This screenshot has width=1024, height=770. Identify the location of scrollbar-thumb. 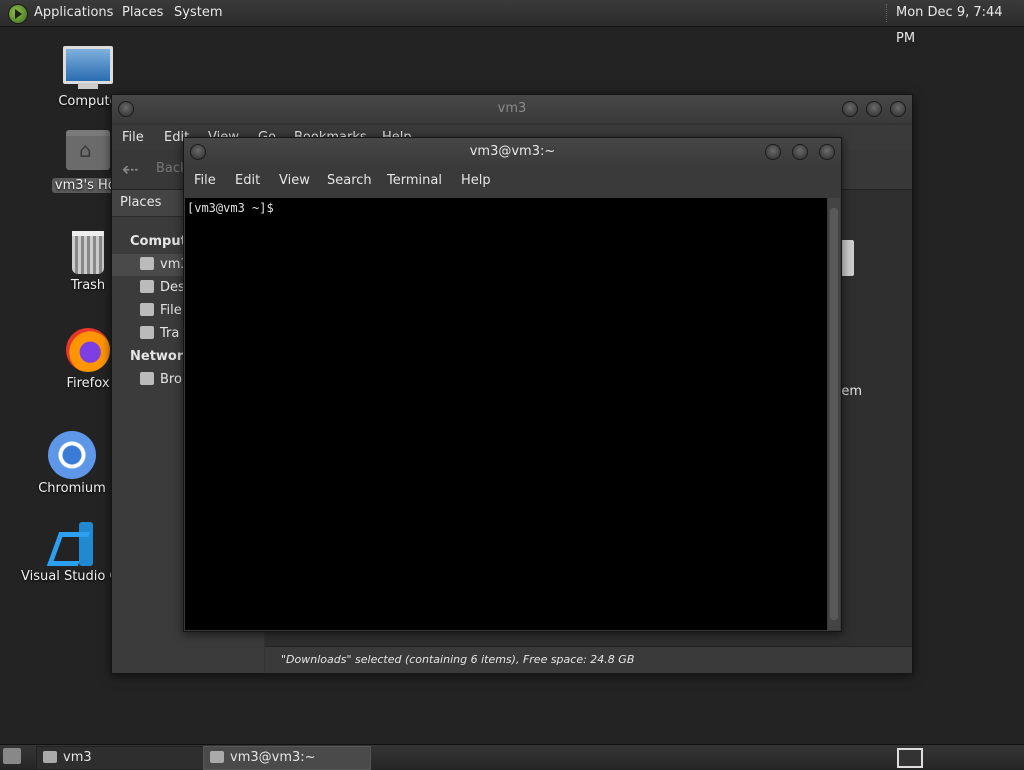
(834, 414).